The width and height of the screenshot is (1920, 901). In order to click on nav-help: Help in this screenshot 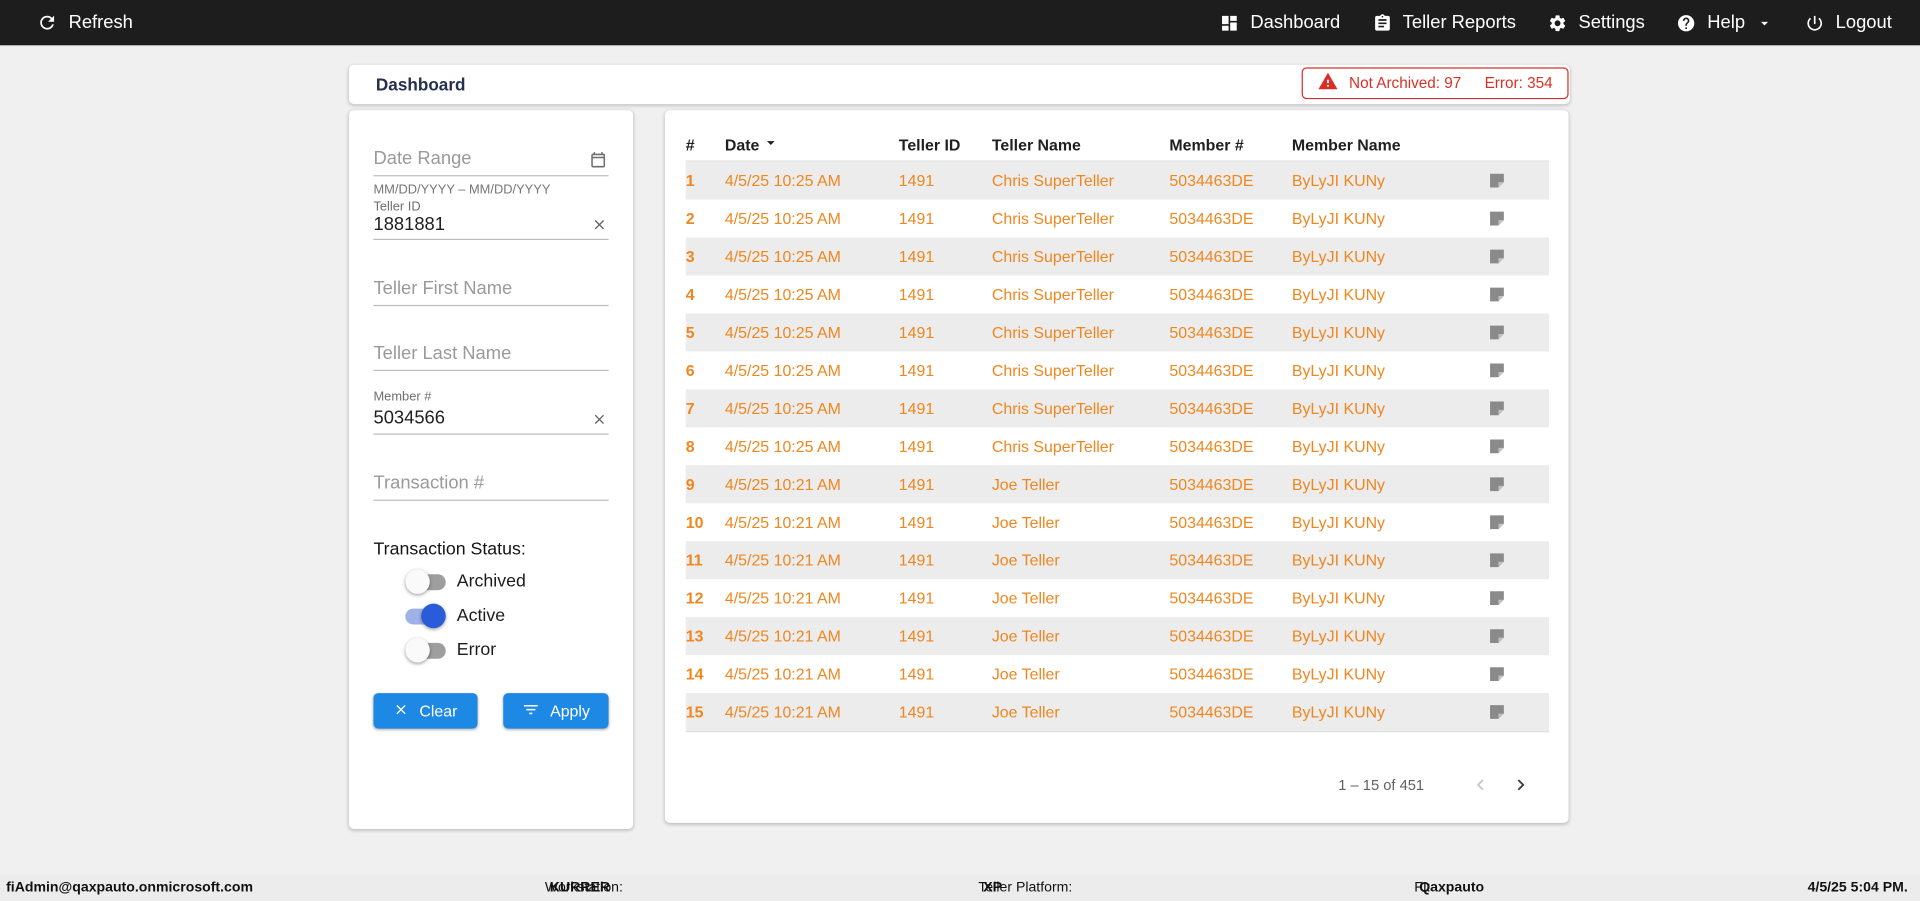, I will do `click(1725, 22)`.